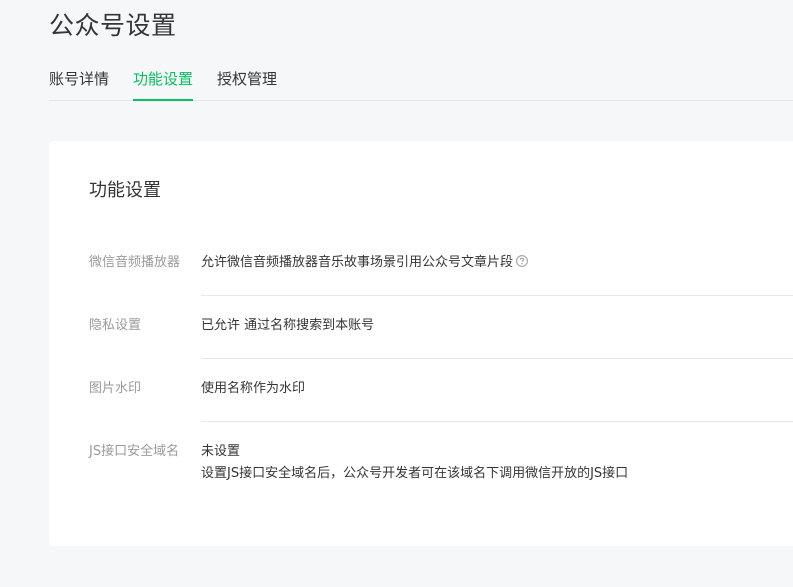  What do you see at coordinates (113, 25) in the screenshot?
I see `page-title: 公众号设置` at bounding box center [113, 25].